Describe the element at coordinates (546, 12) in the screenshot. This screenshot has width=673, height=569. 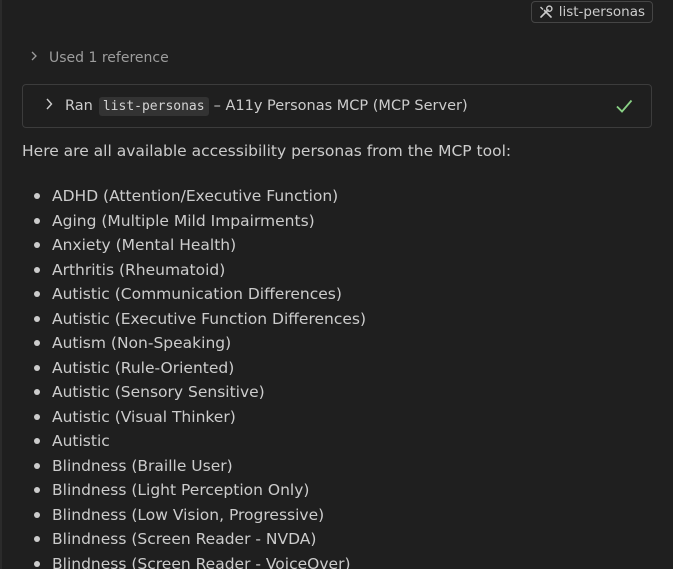
I see `tools-icon` at that location.